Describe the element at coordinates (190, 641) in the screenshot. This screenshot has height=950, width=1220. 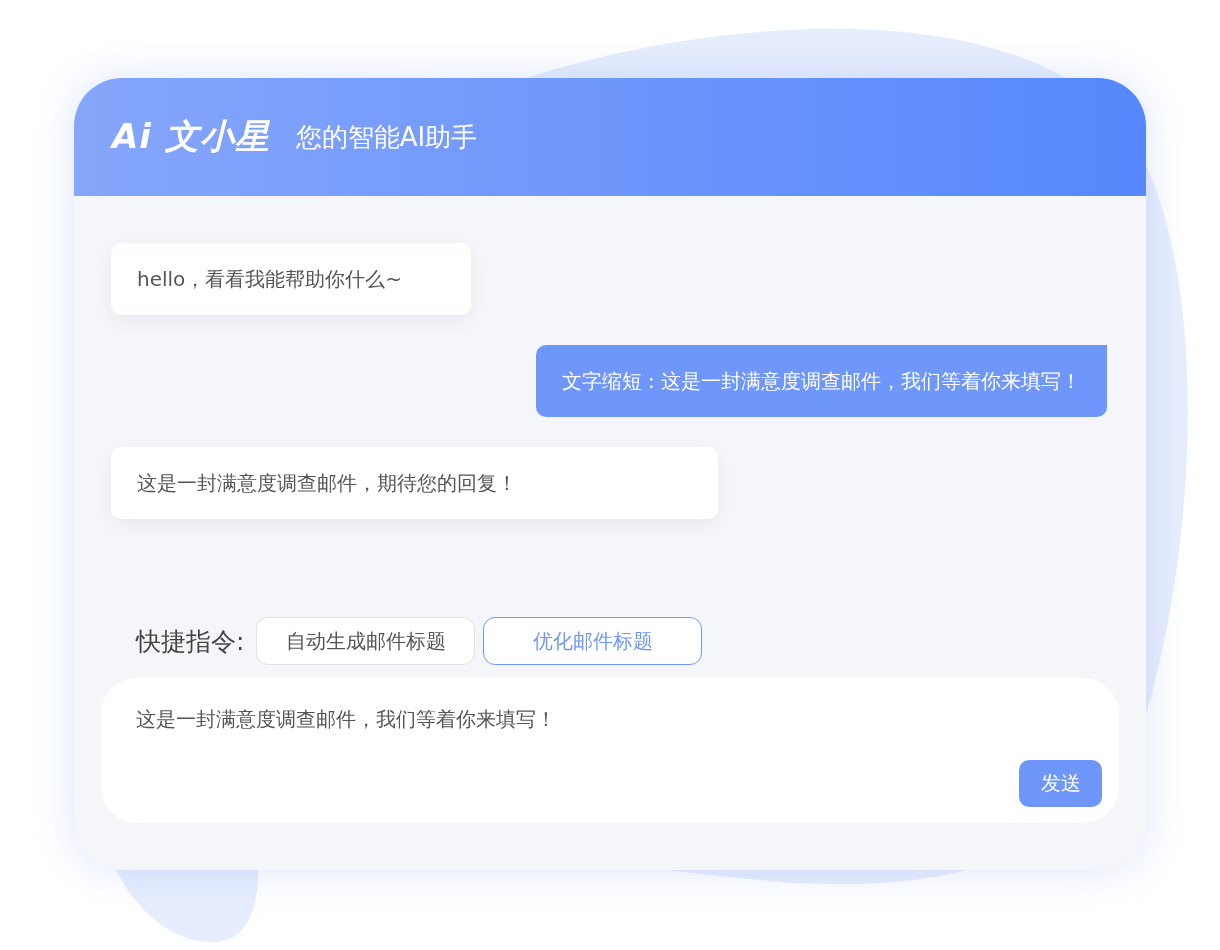
I see `quick-commands-label: 快捷指令:` at that location.